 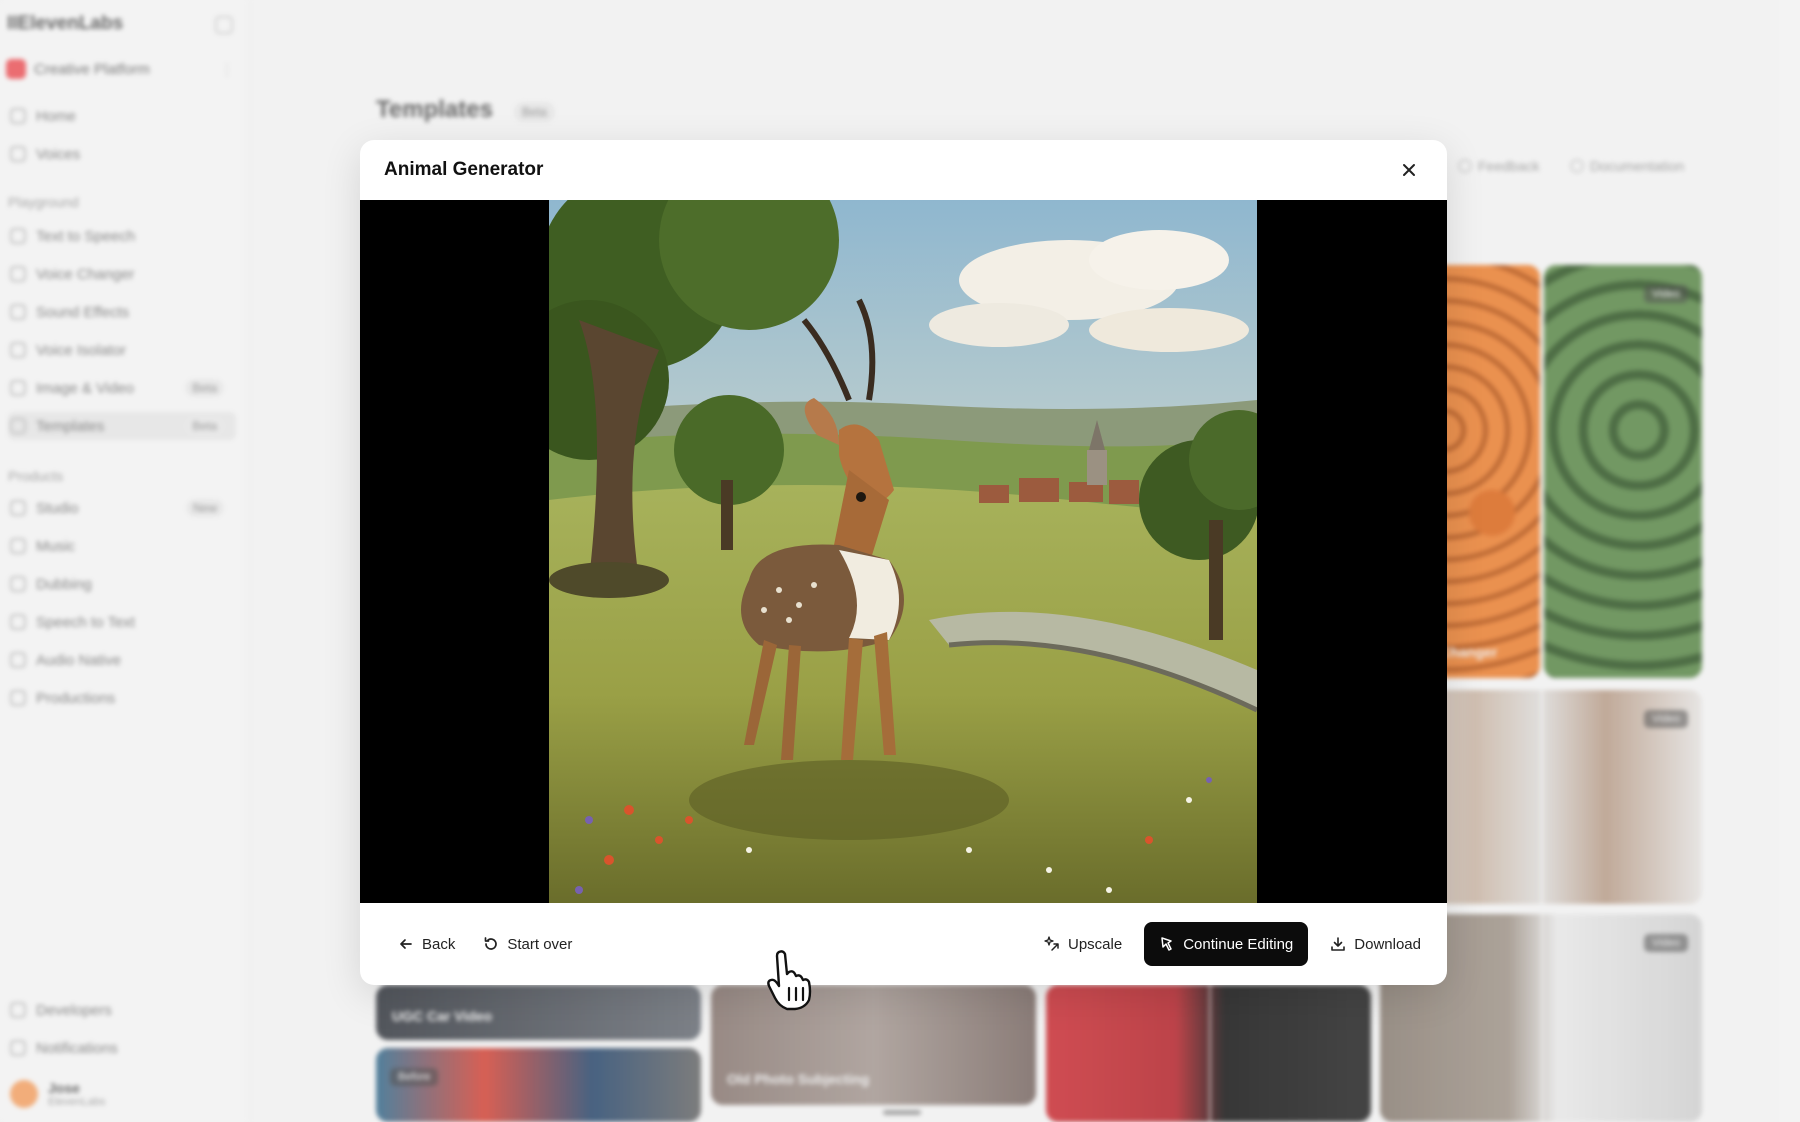 I want to click on upscale-button: Upscale, so click(x=1083, y=944).